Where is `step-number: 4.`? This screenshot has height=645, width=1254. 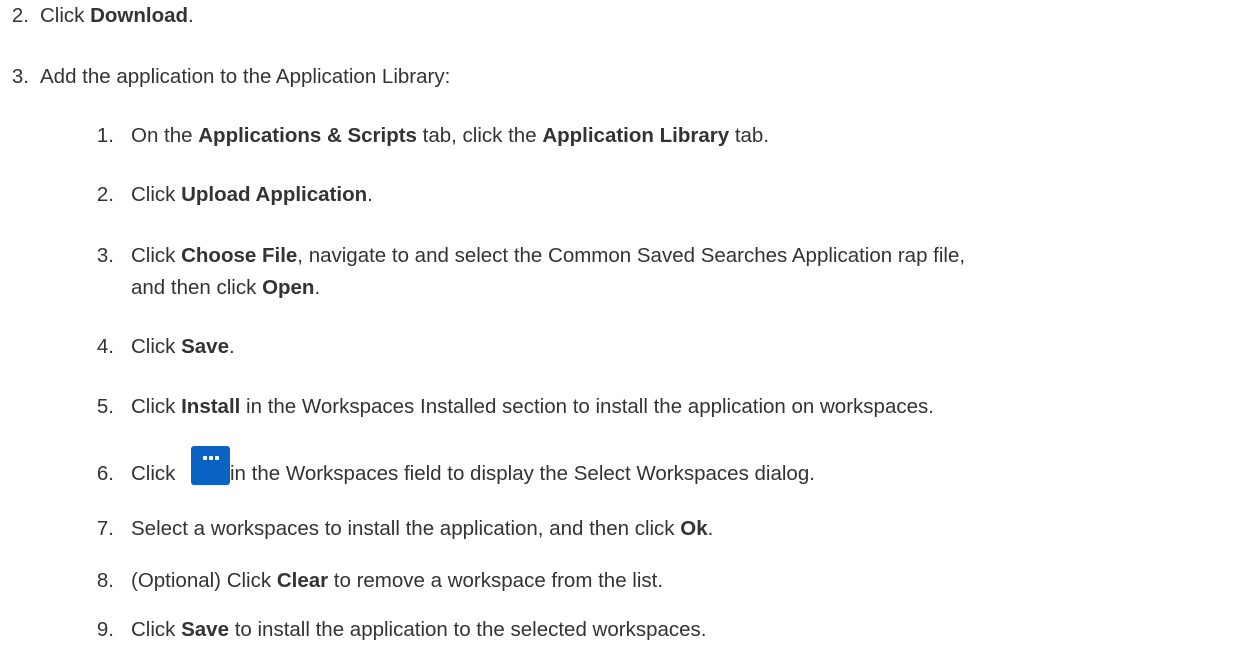 step-number: 4. is located at coordinates (105, 346).